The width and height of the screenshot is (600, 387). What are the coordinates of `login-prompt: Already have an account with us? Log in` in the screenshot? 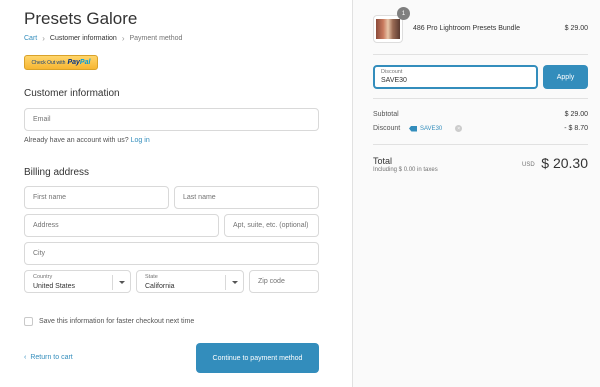 It's located at (87, 140).